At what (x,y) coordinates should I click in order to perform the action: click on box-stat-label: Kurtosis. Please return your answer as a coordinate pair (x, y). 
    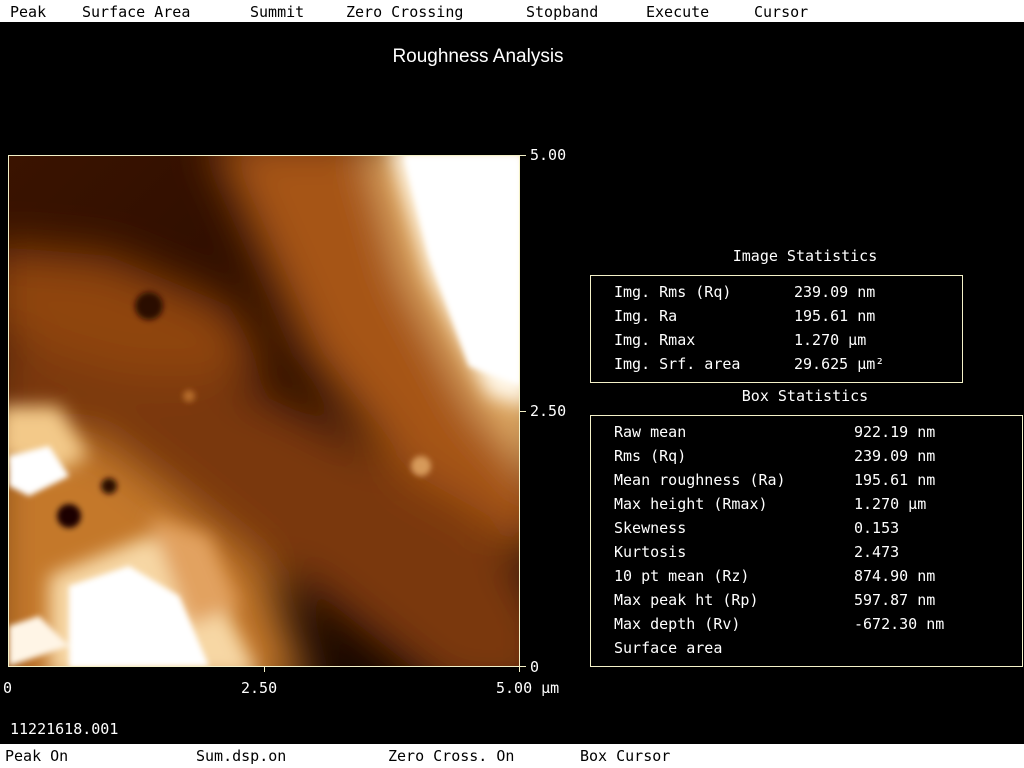
    Looking at the image, I should click on (650, 552).